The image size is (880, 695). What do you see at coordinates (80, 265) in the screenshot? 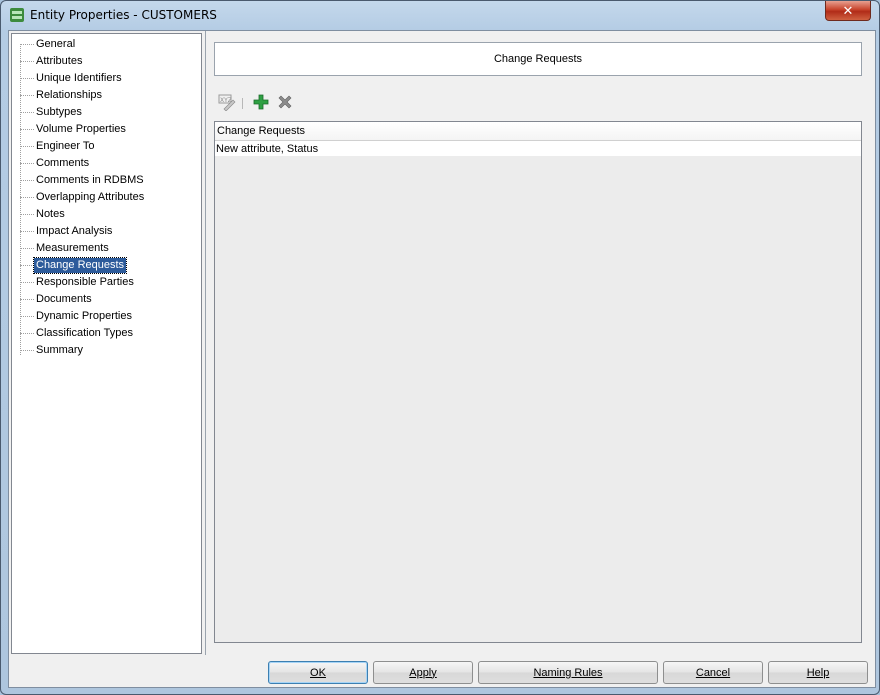
I see `nav-item-label: Change Requests` at bounding box center [80, 265].